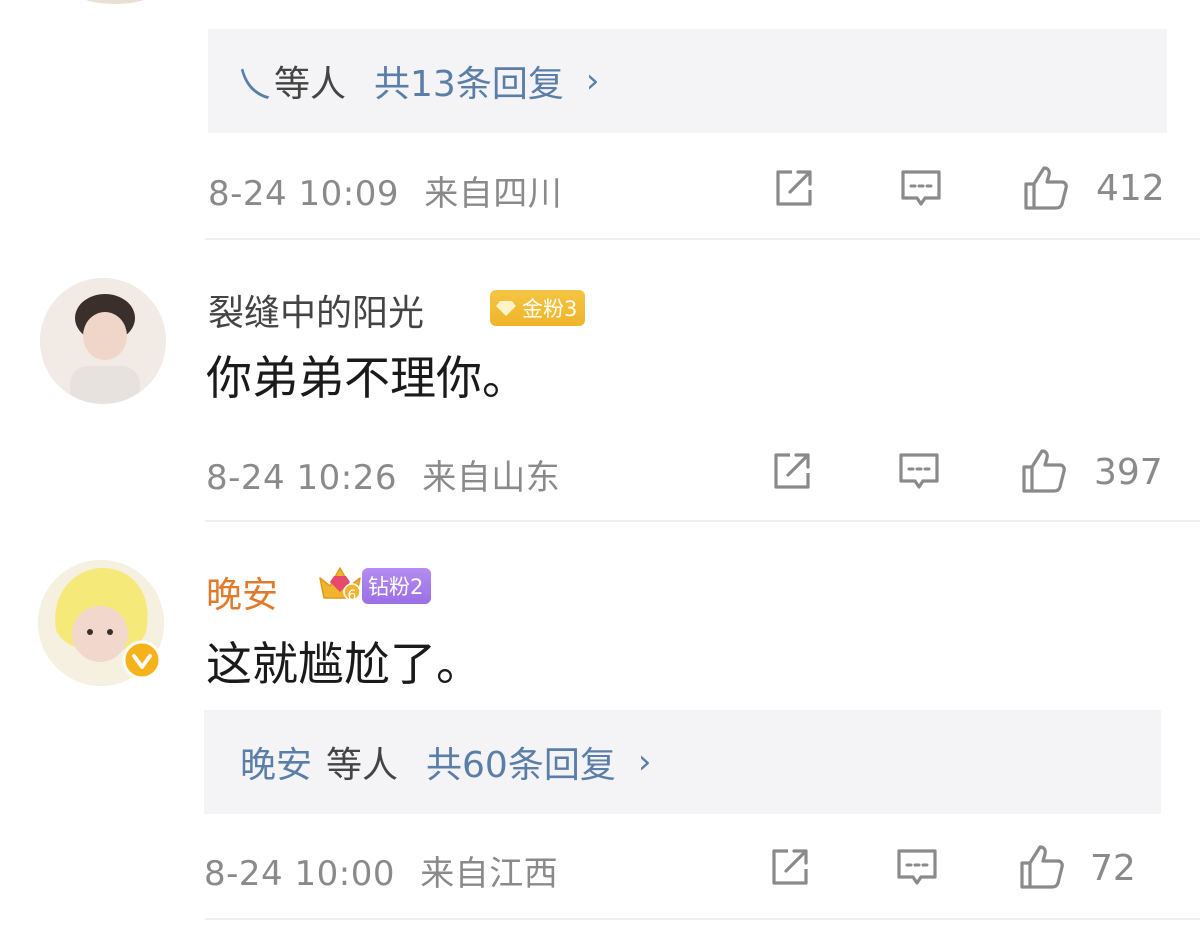 This screenshot has height=937, width=1200. Describe the element at coordinates (521, 762) in the screenshot. I see `reply-count: 共60条回复` at that location.